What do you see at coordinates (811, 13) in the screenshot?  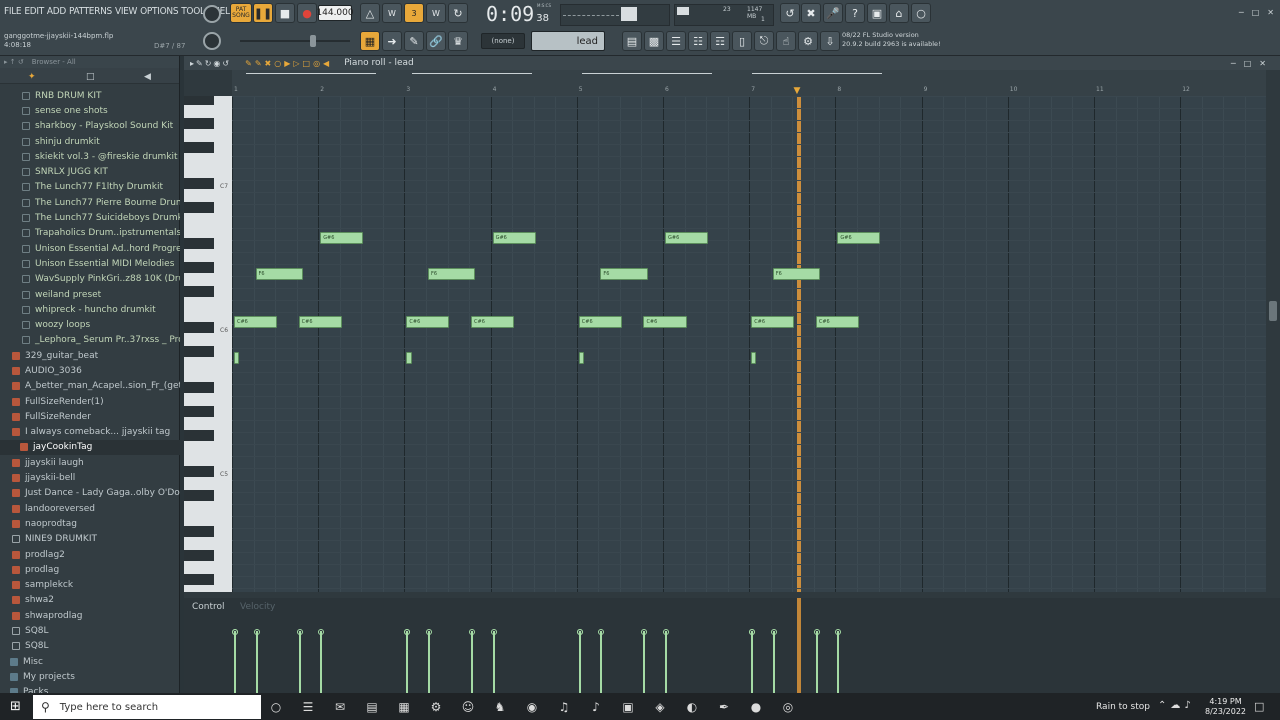 I see `mixer-icon: ✖` at bounding box center [811, 13].